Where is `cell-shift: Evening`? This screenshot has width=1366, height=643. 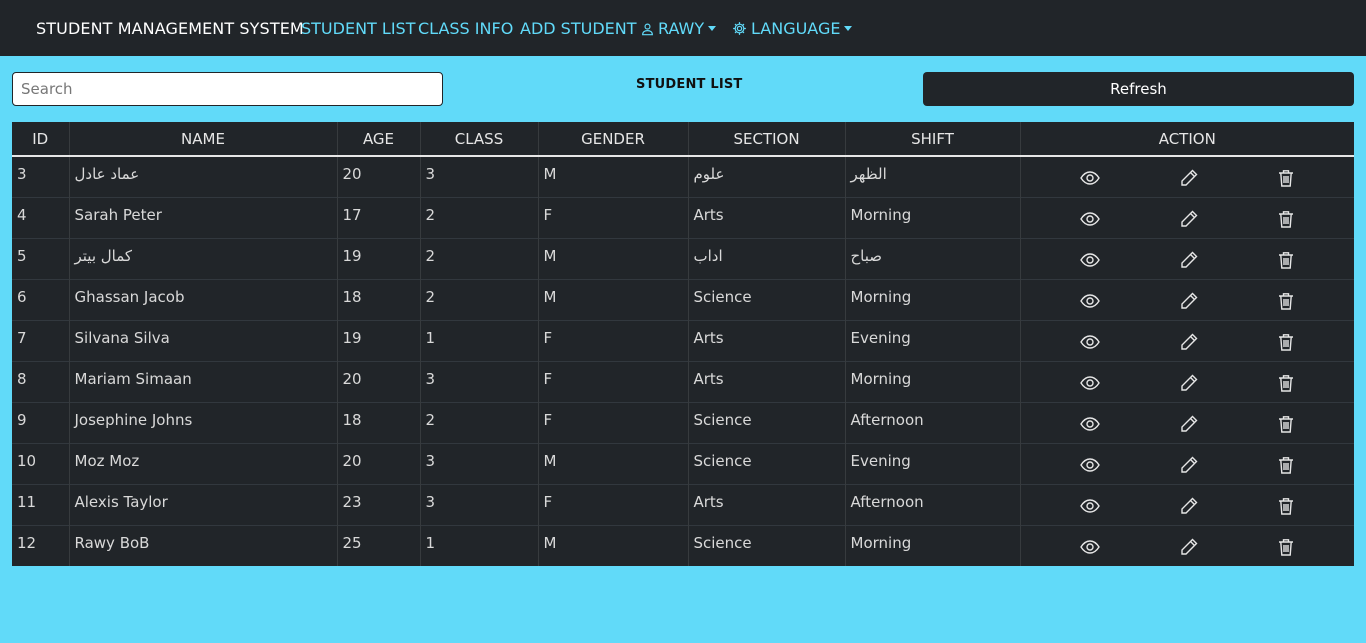 cell-shift: Evening is located at coordinates (933, 464).